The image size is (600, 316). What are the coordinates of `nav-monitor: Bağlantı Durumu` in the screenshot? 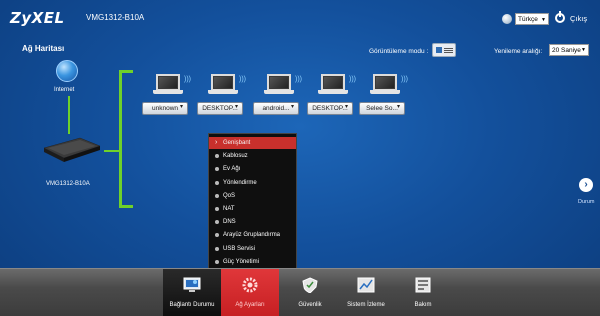 It's located at (192, 292).